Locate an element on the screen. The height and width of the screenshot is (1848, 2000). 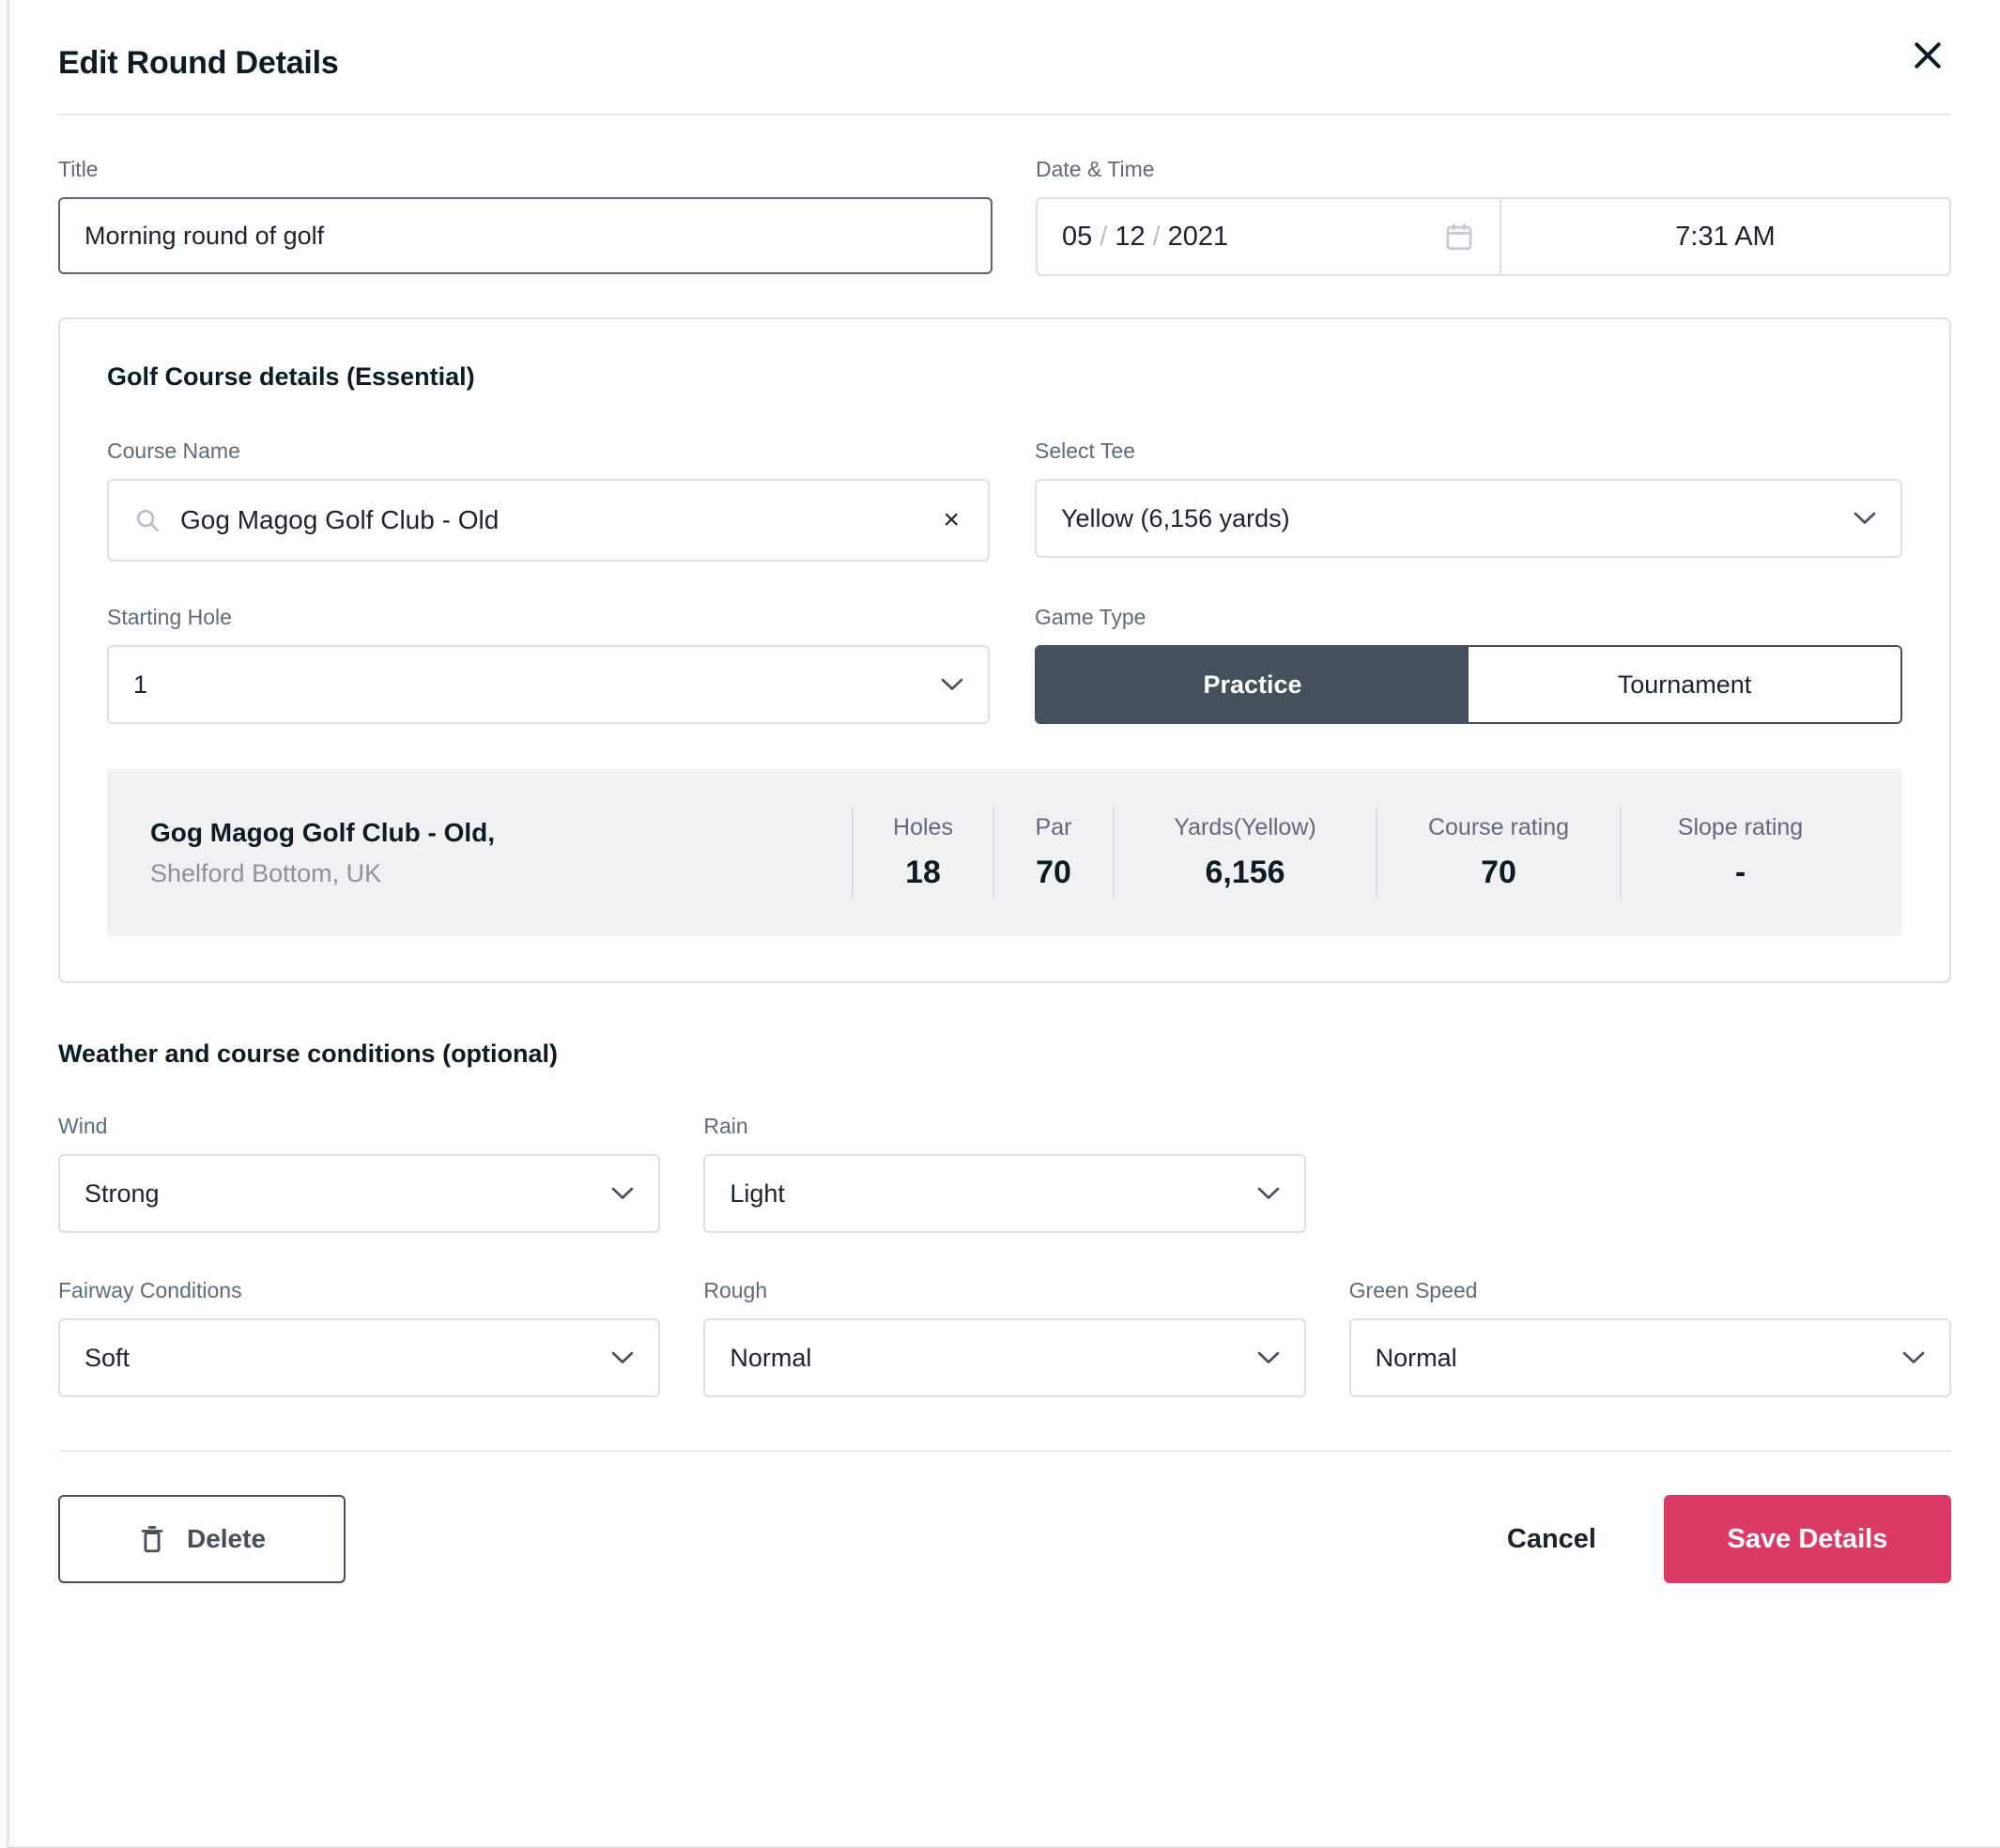
save-details-button: Save Details is located at coordinates (1807, 1539).